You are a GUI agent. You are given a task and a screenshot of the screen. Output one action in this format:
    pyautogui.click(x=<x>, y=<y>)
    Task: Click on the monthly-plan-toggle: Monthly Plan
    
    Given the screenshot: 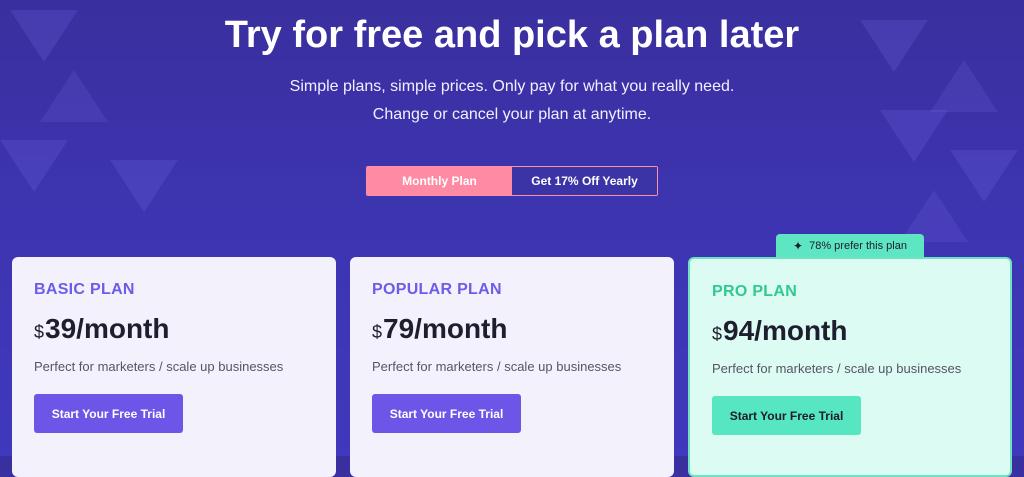 What is the action you would take?
    pyautogui.click(x=439, y=181)
    